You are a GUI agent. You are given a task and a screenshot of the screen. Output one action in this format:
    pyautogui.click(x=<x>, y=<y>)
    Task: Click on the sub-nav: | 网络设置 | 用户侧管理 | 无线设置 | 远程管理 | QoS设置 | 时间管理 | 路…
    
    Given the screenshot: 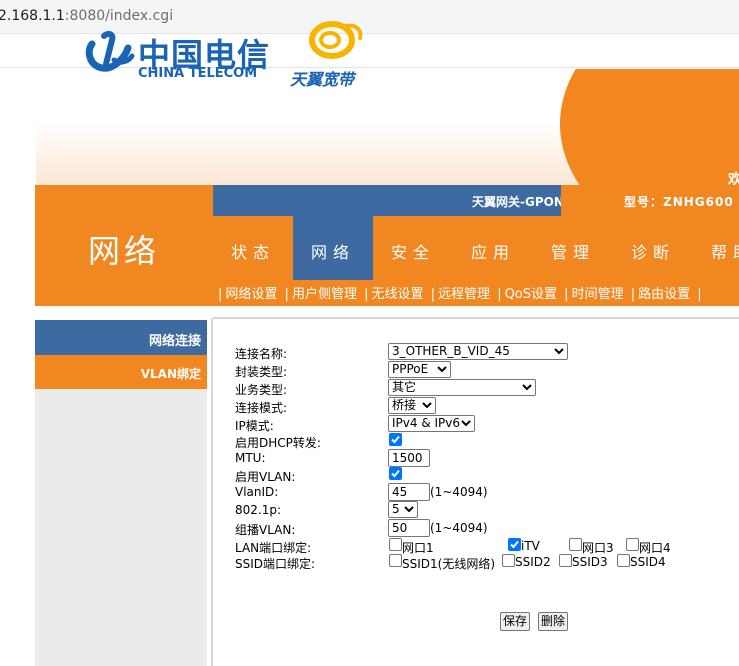 What is the action you would take?
    pyautogui.click(x=460, y=294)
    